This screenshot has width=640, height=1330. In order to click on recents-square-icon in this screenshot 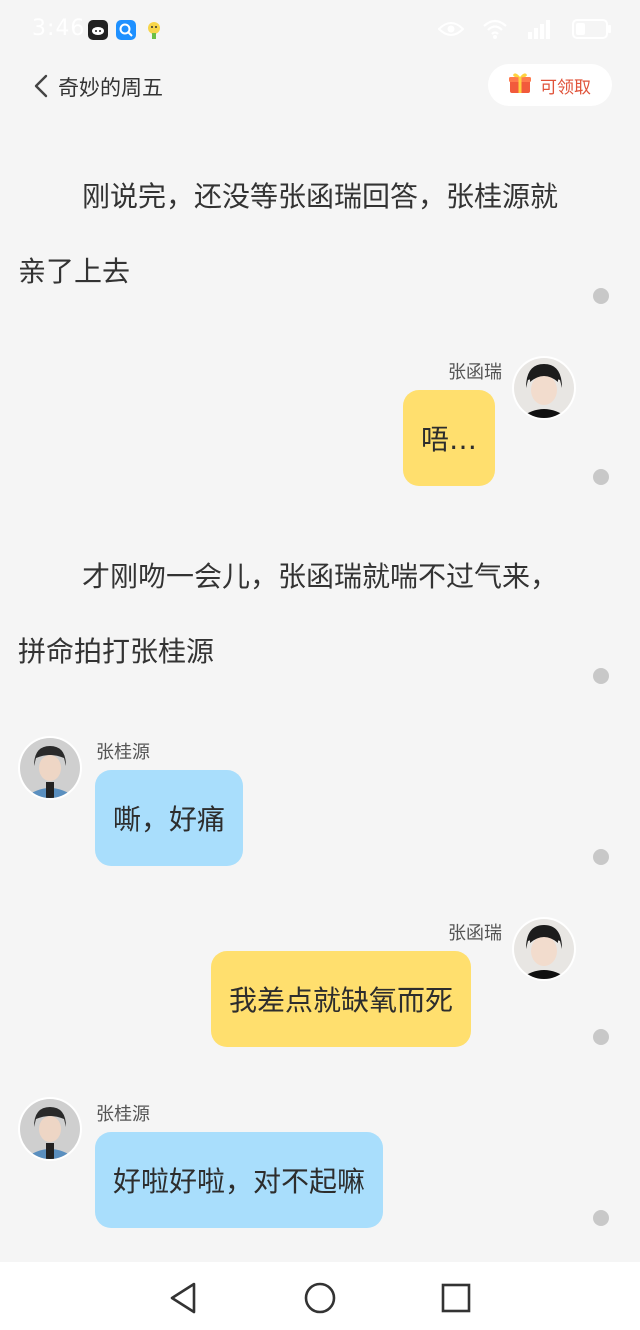, I will do `click(456, 1298)`.